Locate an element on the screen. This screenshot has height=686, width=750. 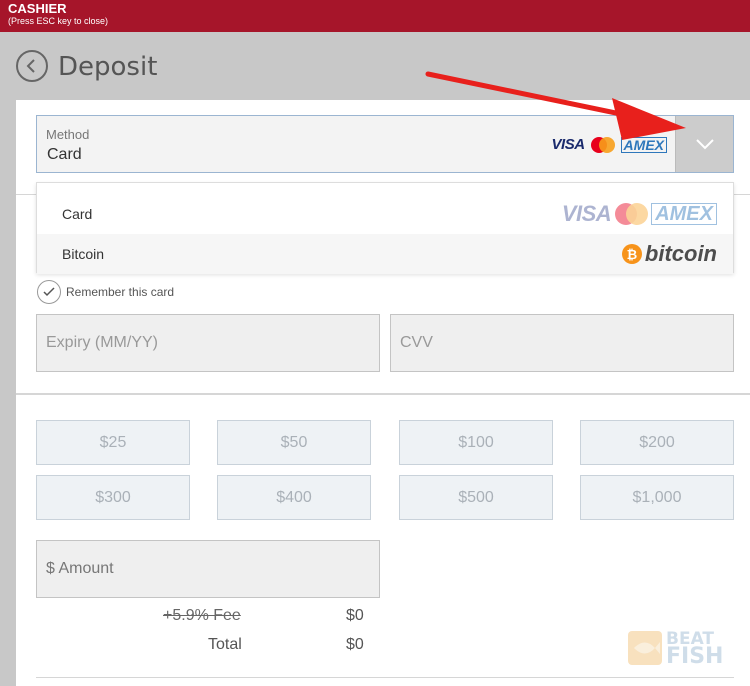
amount-button: $100 is located at coordinates (476, 442).